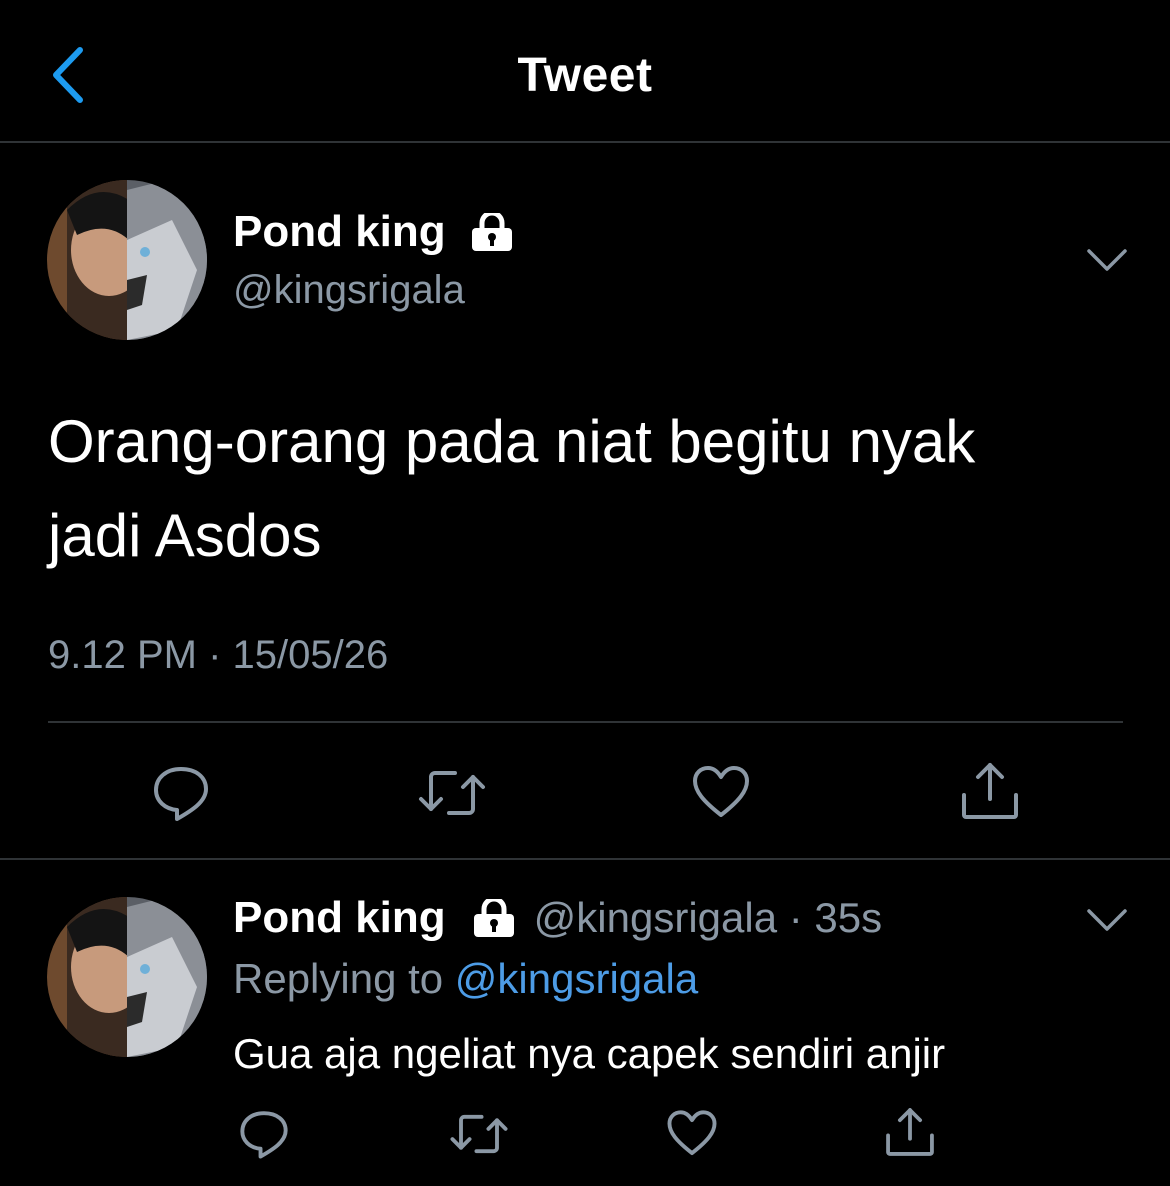 The height and width of the screenshot is (1186, 1170). I want to click on share-button, so click(990, 791).